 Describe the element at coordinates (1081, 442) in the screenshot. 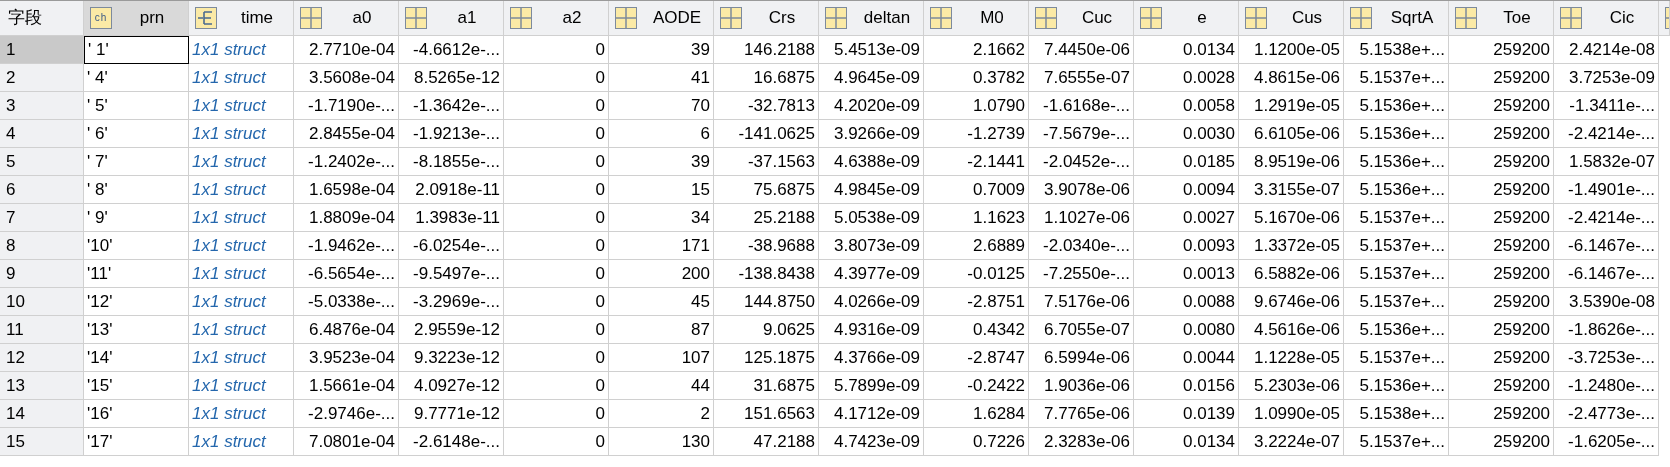

I see `table-cell: 2.3283e-06` at that location.